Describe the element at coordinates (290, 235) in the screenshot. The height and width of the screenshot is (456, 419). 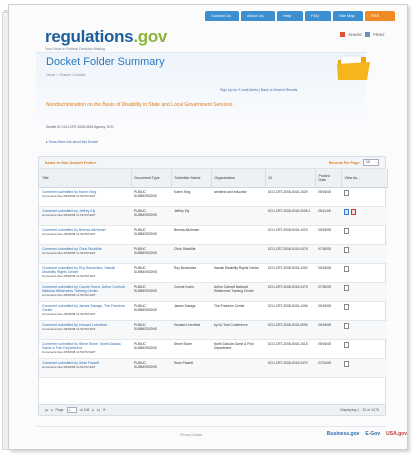
I see `cell-id: DOJ-CRT-2008-0015-1023` at that location.